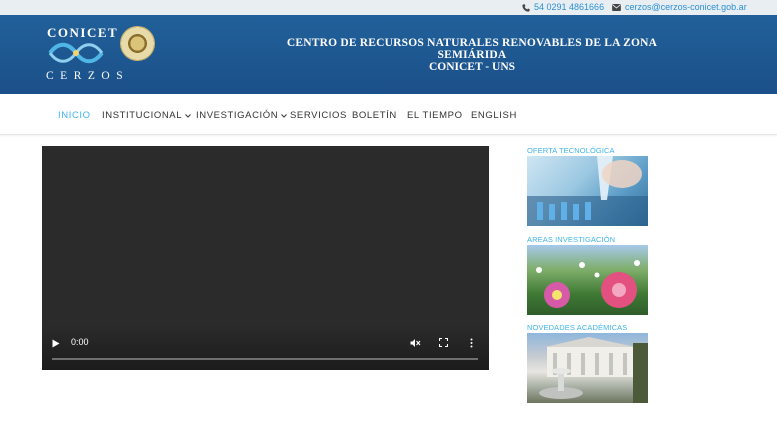 This screenshot has width=777, height=423. Describe the element at coordinates (80, 342) in the screenshot. I see `video-time: 0:00` at that location.